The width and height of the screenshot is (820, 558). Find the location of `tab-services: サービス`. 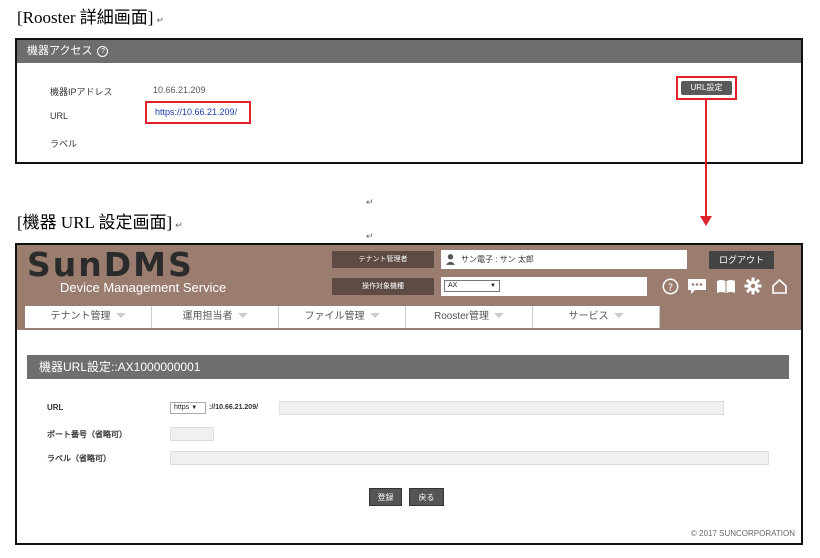

tab-services: サービス is located at coordinates (596, 317).